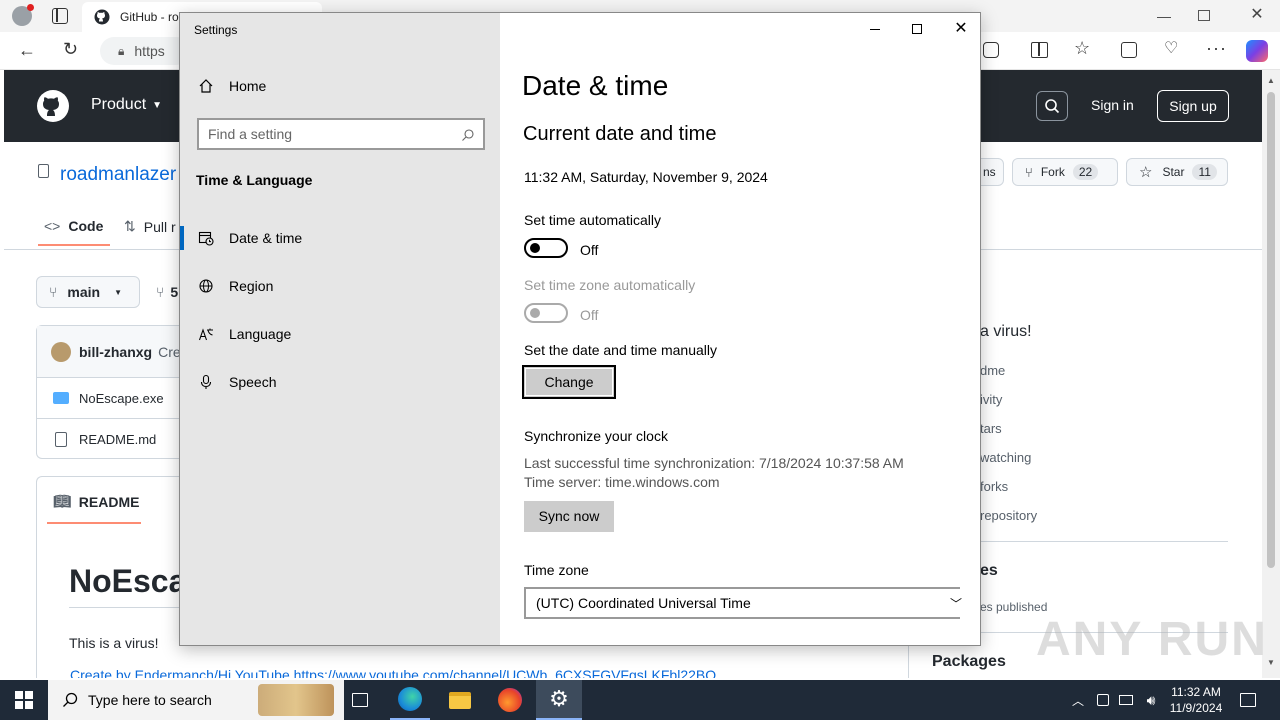  I want to click on about-link-watching: watching, so click(1005, 457).